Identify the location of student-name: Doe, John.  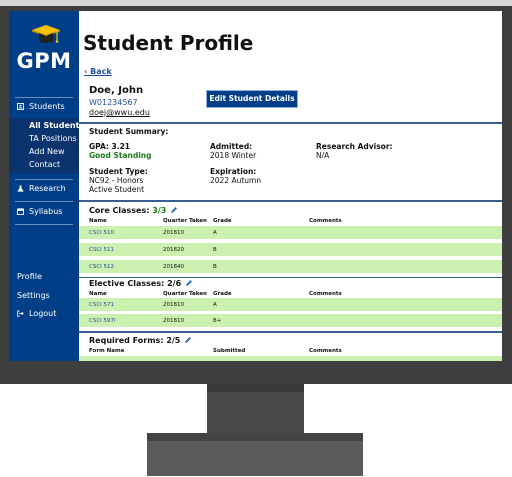
(116, 90).